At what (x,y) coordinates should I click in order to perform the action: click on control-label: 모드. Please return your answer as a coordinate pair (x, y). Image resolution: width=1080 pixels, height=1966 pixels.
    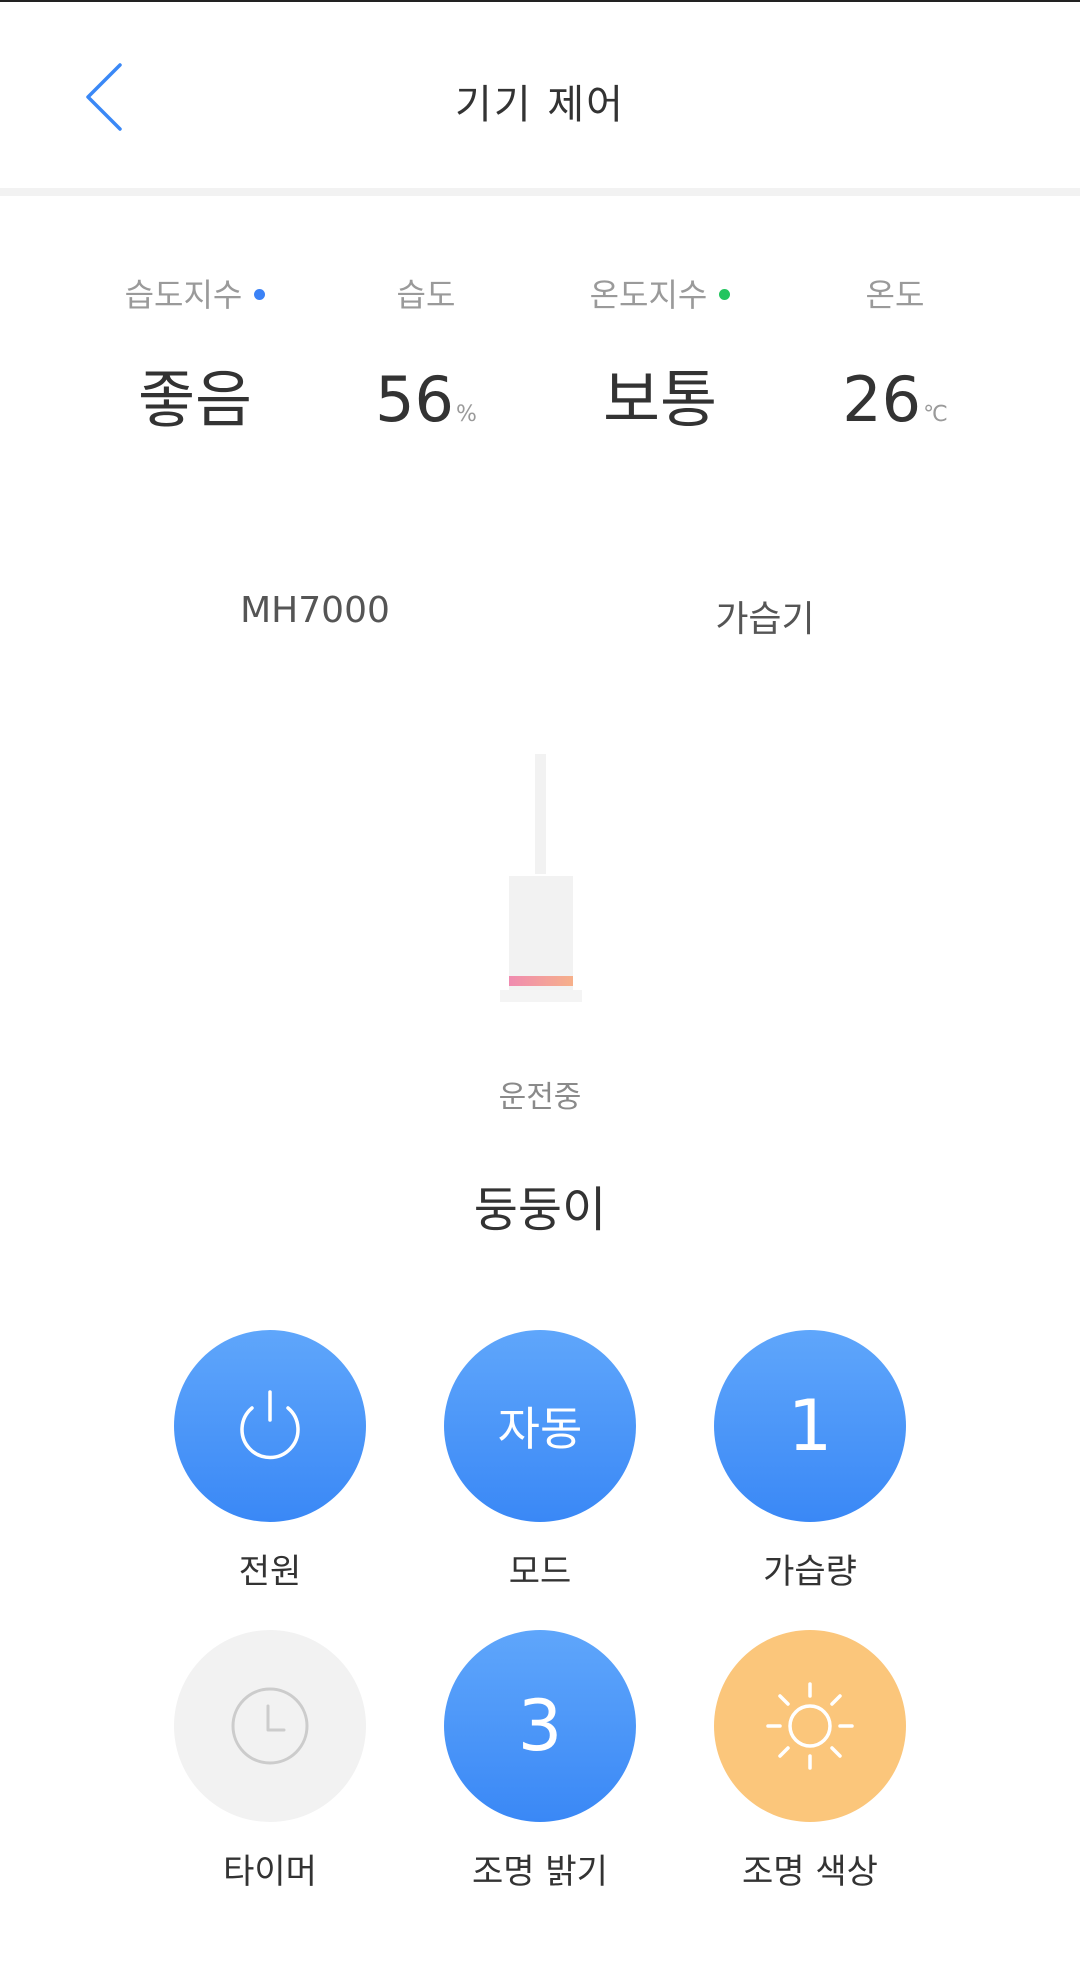
    Looking at the image, I should click on (540, 1572).